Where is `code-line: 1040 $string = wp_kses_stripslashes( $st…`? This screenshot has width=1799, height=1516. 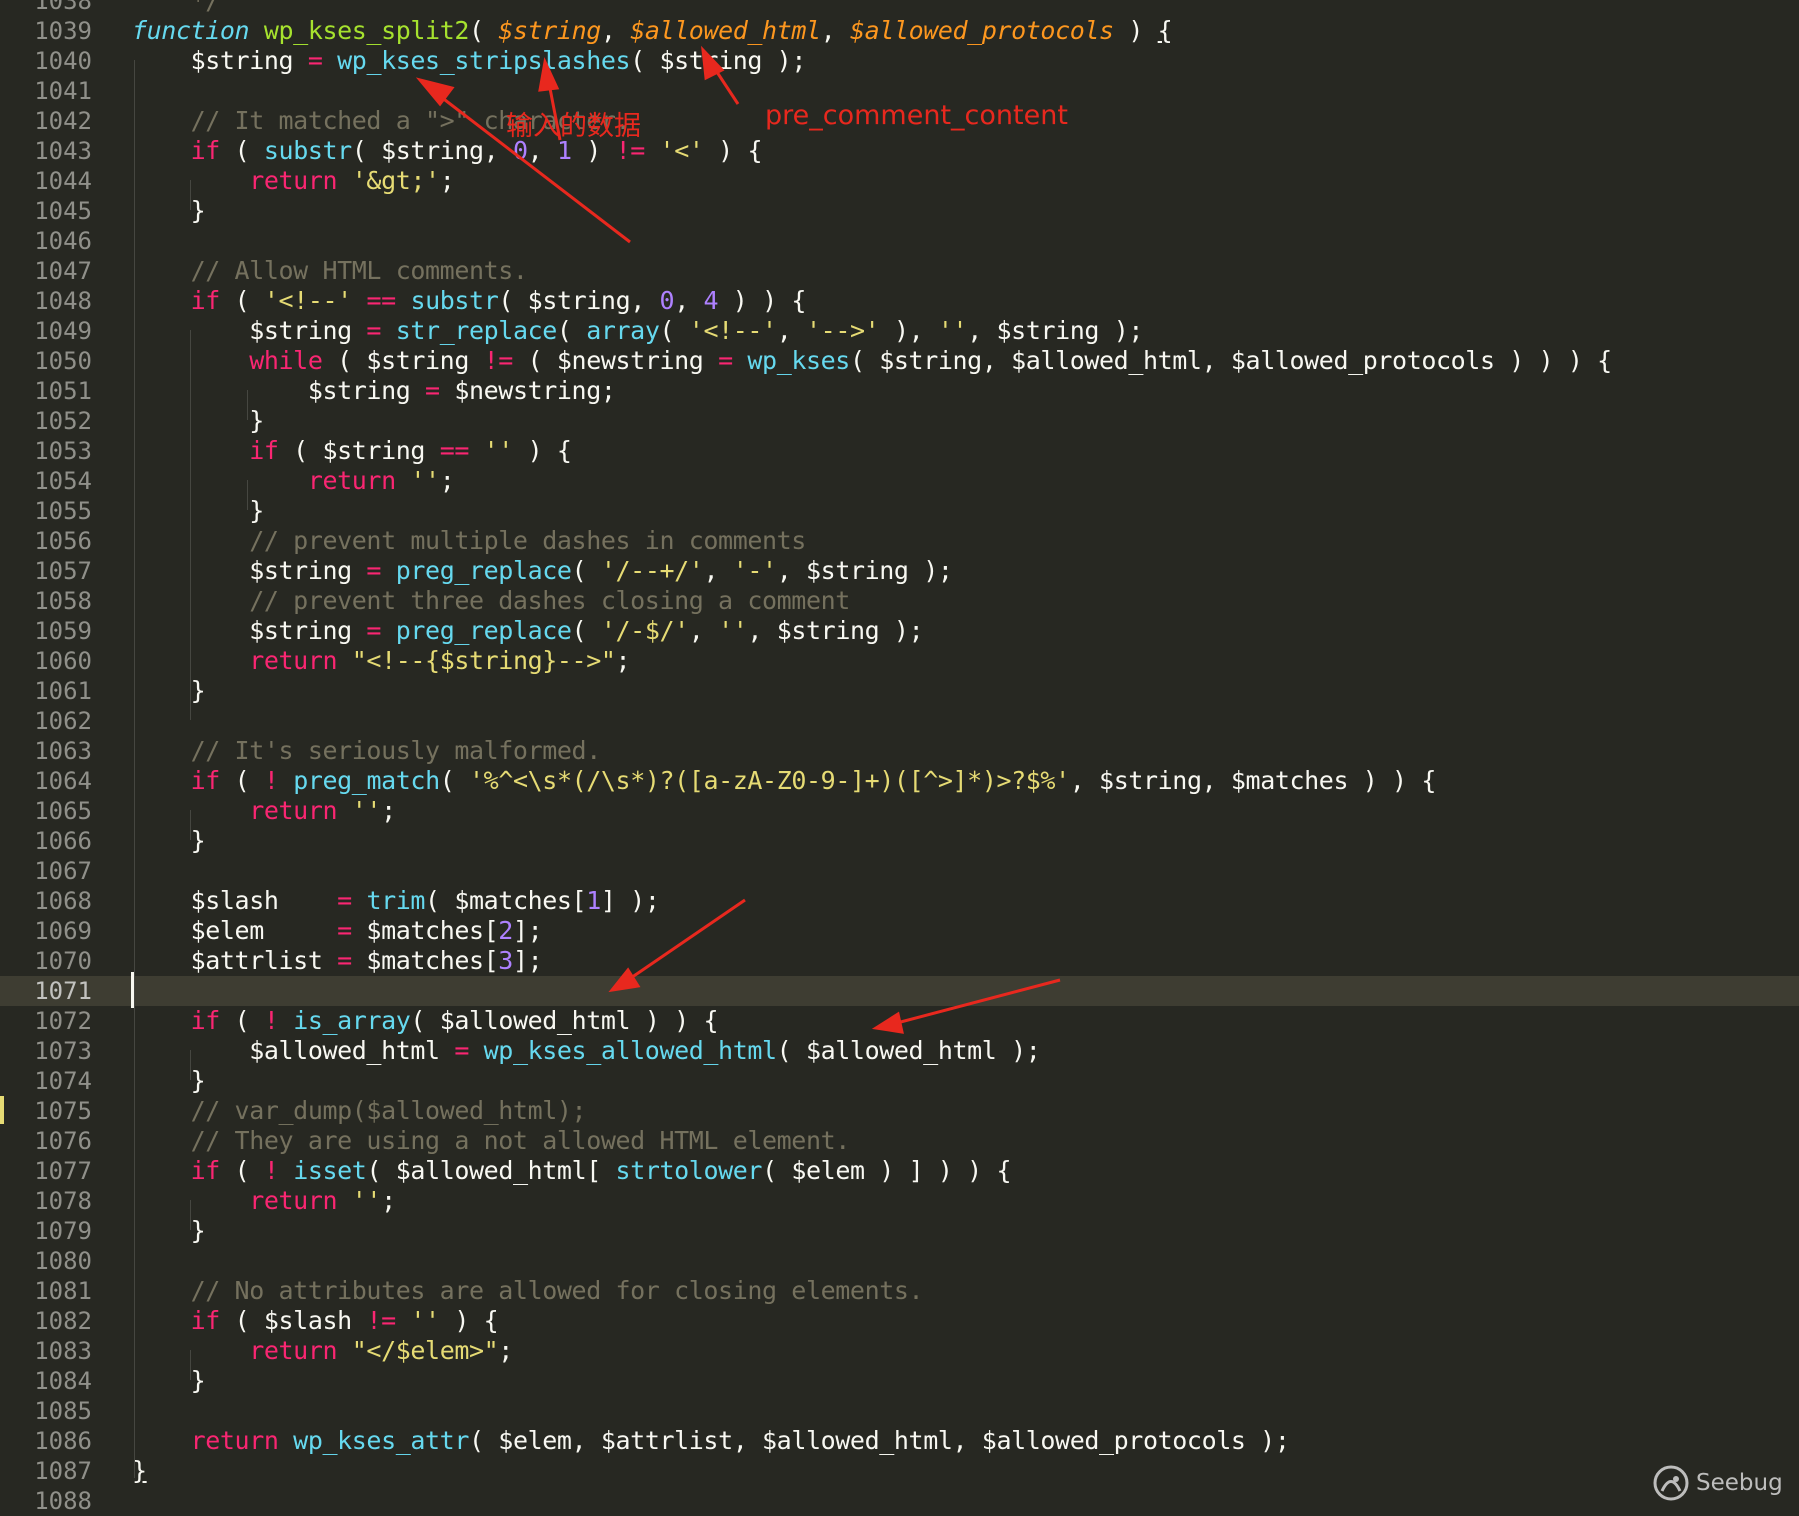 code-line: 1040 $string = wp_kses_stripslashes( $st… is located at coordinates (899, 61).